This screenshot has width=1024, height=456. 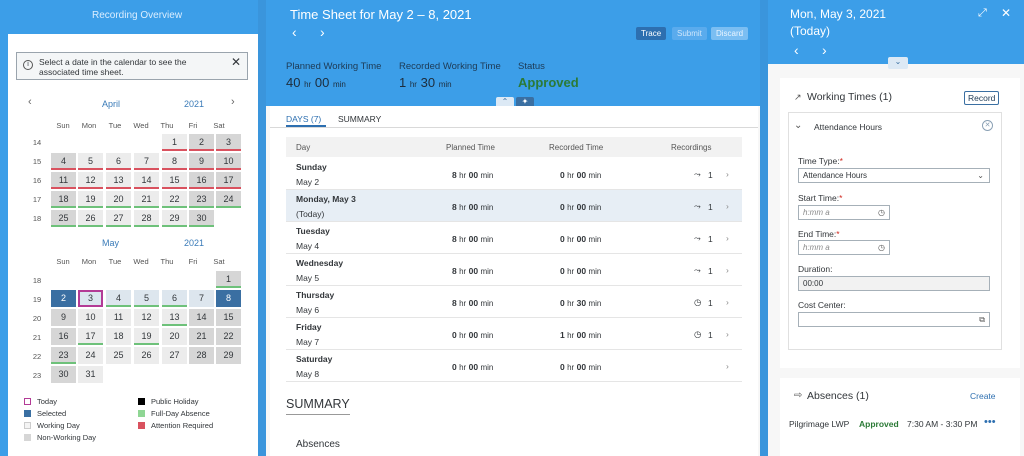 I want to click on remove-icon: ✕, so click(x=987, y=125).